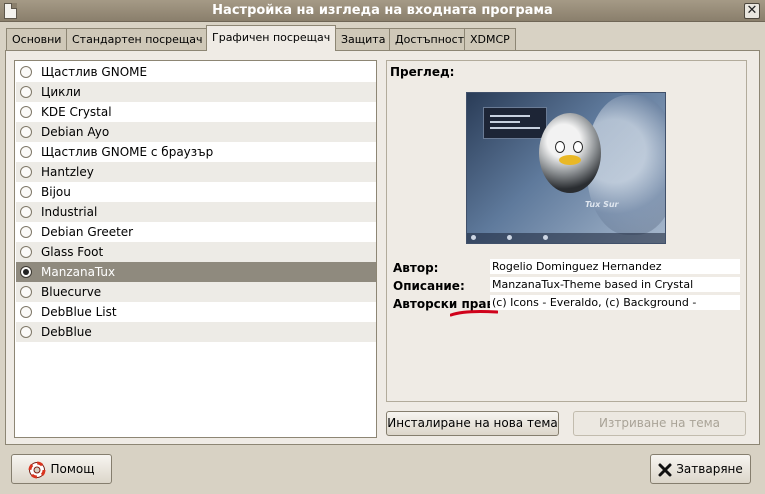  I want to click on theme-label: DebBlue, so click(66, 332).